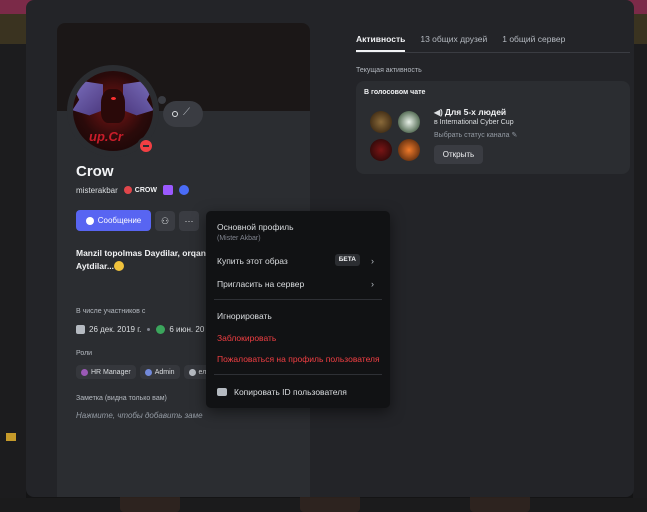 The image size is (647, 512). What do you see at coordinates (183, 190) in the screenshot?
I see `boost-badge-icon` at bounding box center [183, 190].